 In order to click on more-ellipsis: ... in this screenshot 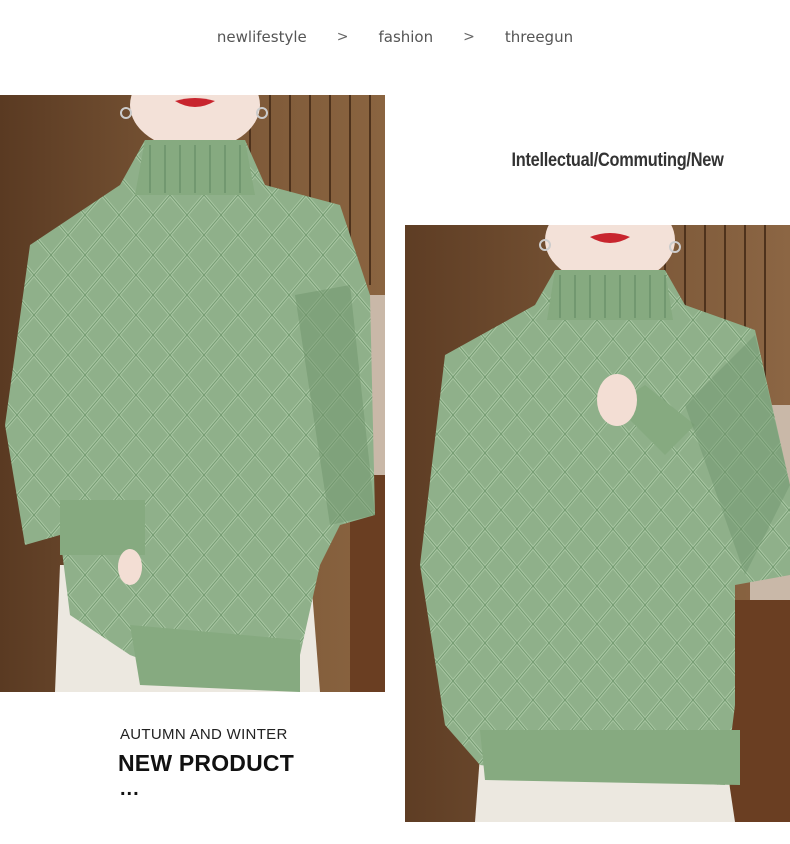, I will do `click(130, 789)`.